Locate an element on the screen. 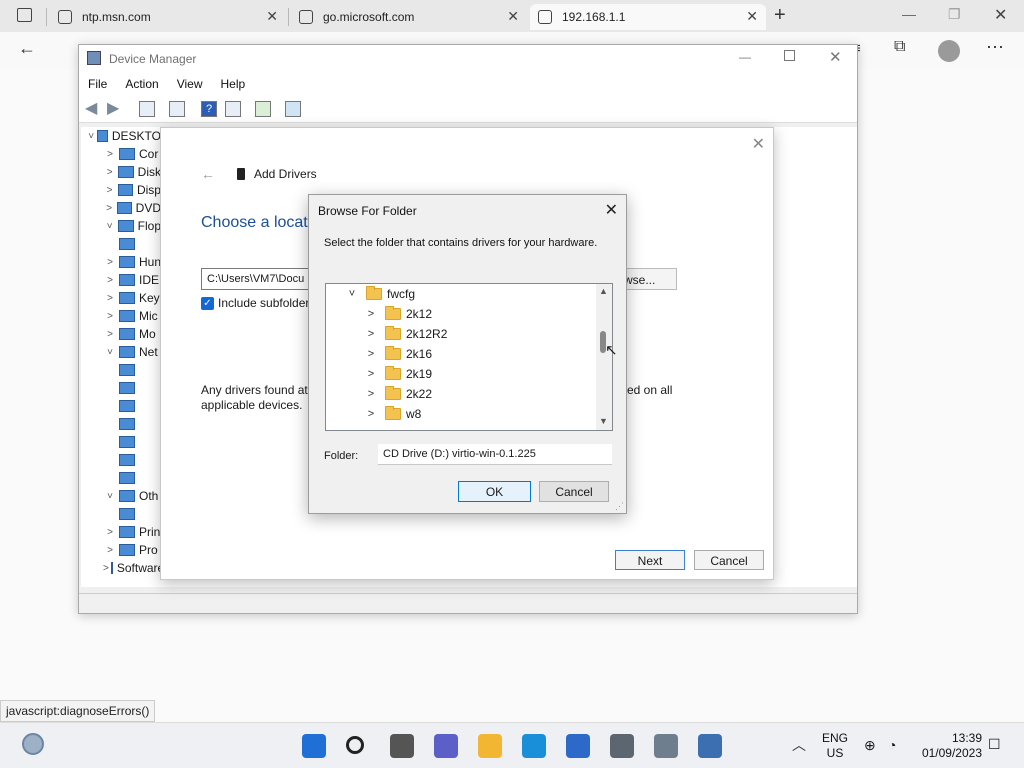 This screenshot has width=1024, height=768. settings-icon is located at coordinates (622, 746).